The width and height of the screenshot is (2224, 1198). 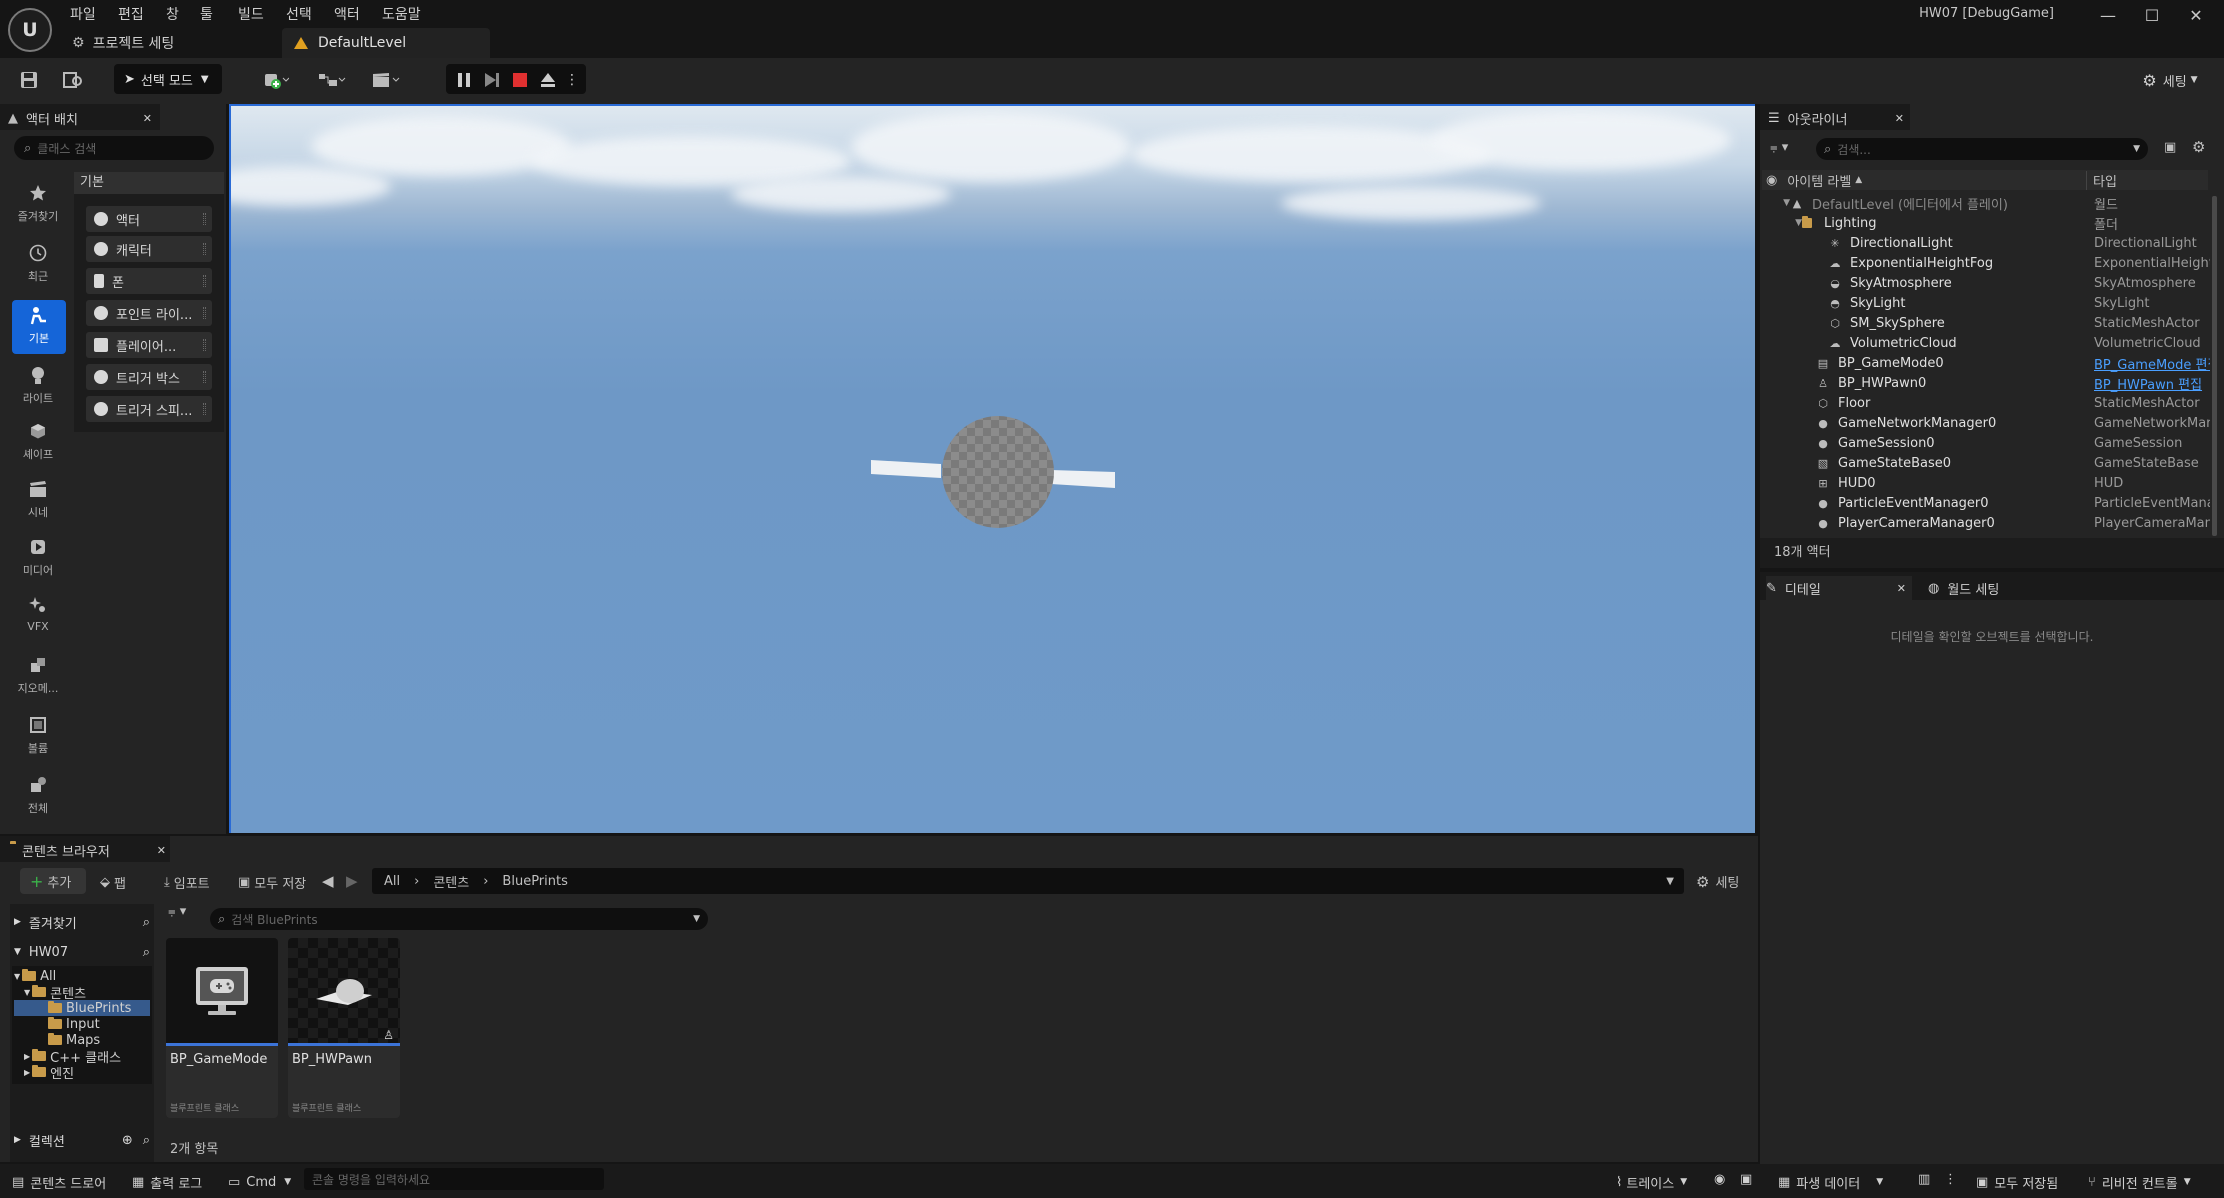 I want to click on add-button: + 추가, so click(x=53, y=881).